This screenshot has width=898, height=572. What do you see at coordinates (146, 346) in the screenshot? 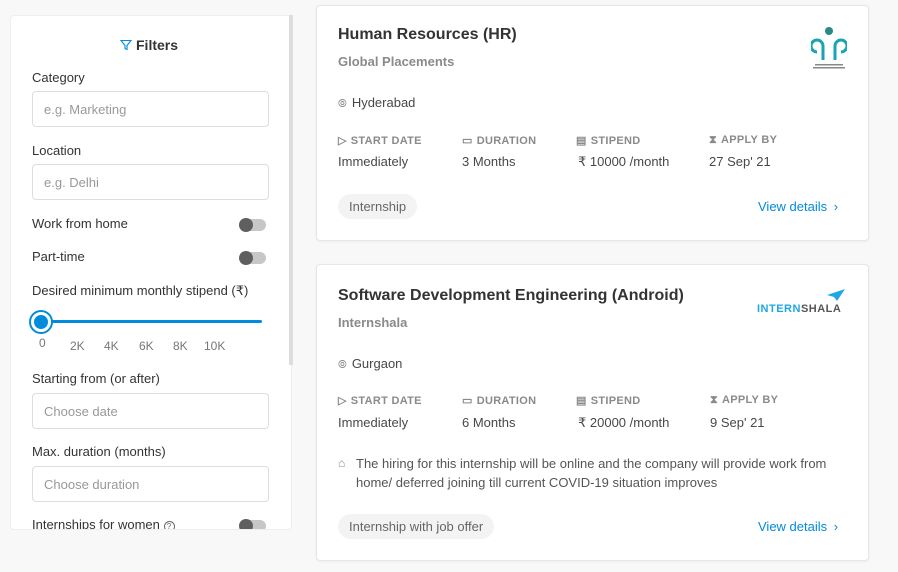
I see `stipend-tick: 6K` at bounding box center [146, 346].